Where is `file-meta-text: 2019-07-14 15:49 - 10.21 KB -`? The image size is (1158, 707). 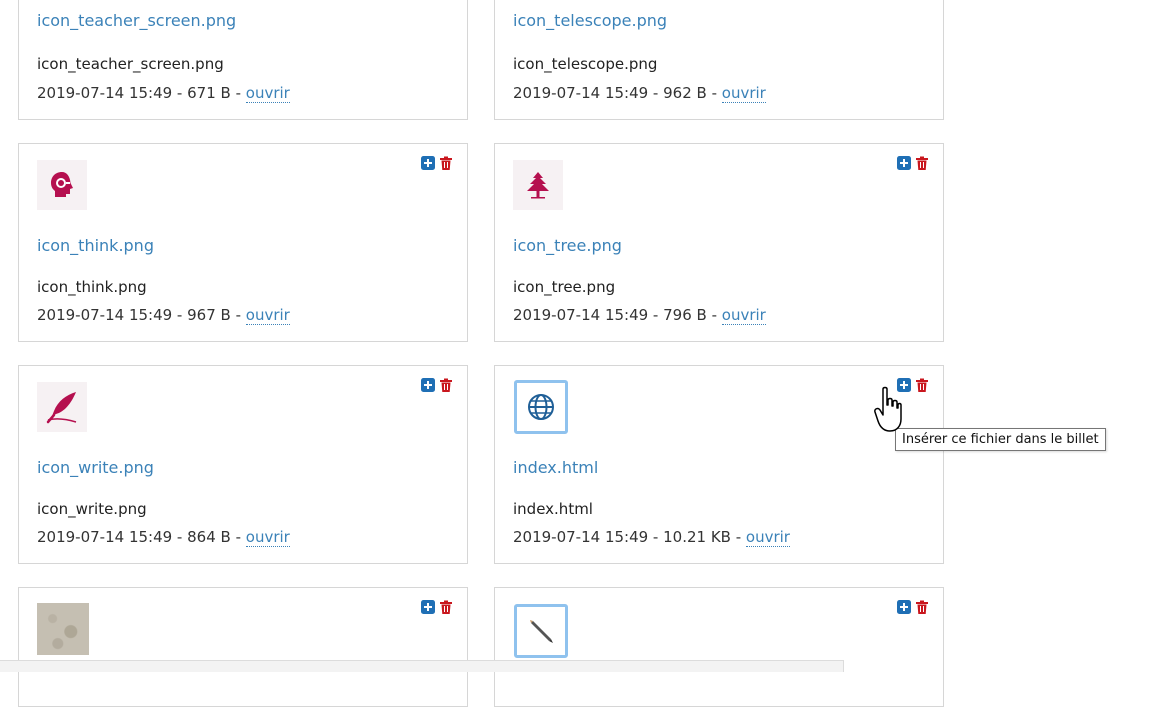
file-meta-text: 2019-07-14 15:49 - 10.21 KB - is located at coordinates (629, 537).